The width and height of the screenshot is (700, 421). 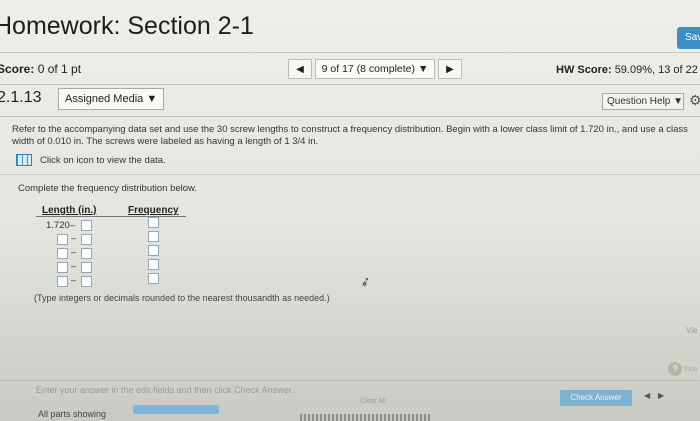 I want to click on next-page-icon: ▶, so click(x=661, y=395).